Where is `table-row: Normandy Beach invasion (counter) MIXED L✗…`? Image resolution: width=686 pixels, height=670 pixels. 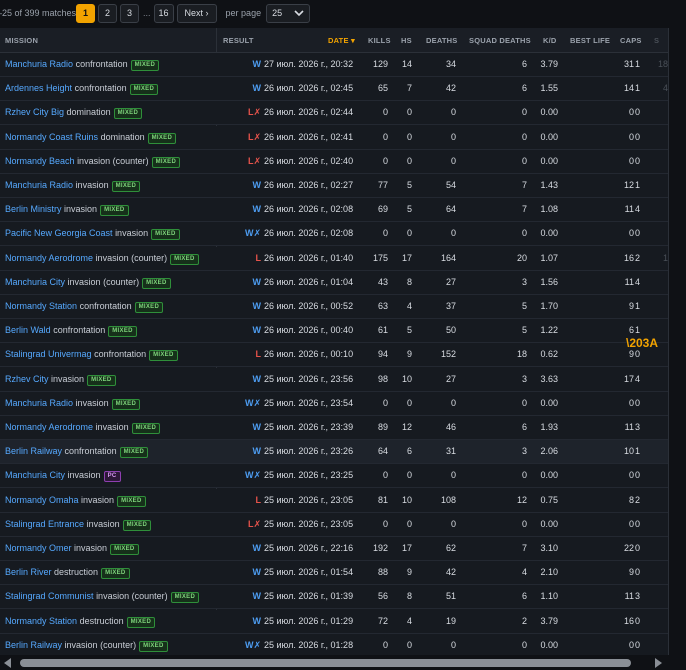 table-row: Normandy Beach invasion (counter) MIXED L✗… is located at coordinates (334, 161).